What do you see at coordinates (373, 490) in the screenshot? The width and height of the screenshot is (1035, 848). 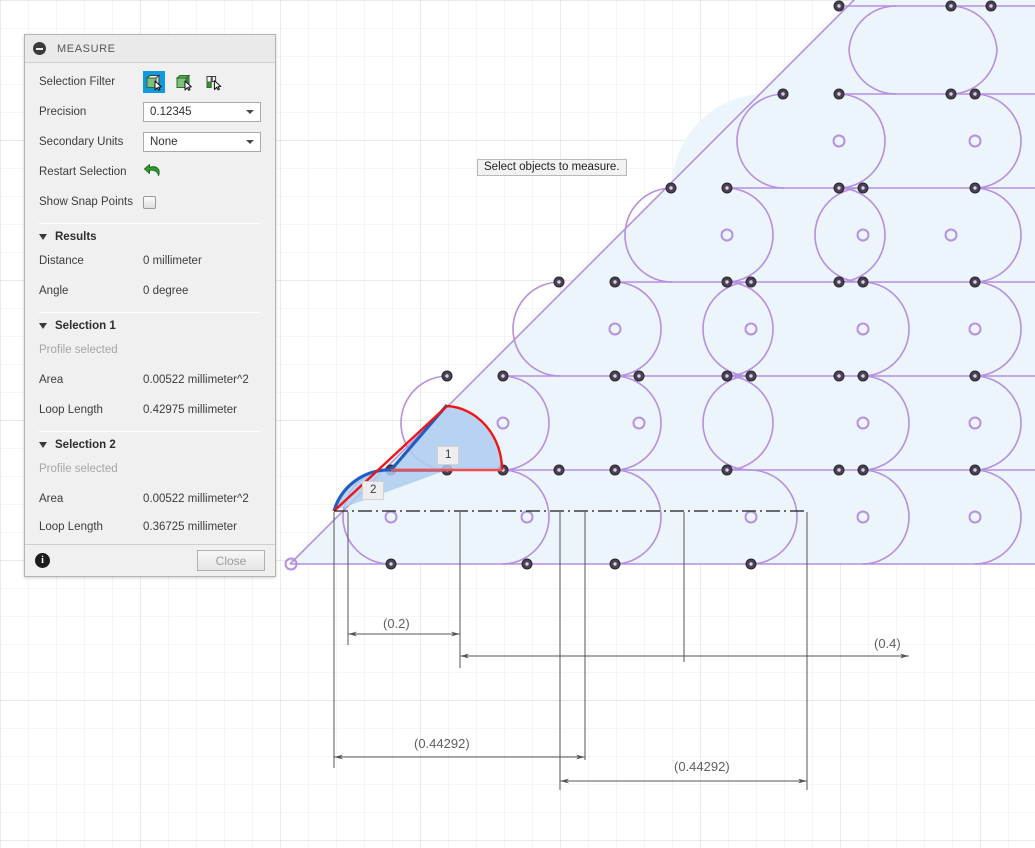 I see `selection-2-callout: 2` at bounding box center [373, 490].